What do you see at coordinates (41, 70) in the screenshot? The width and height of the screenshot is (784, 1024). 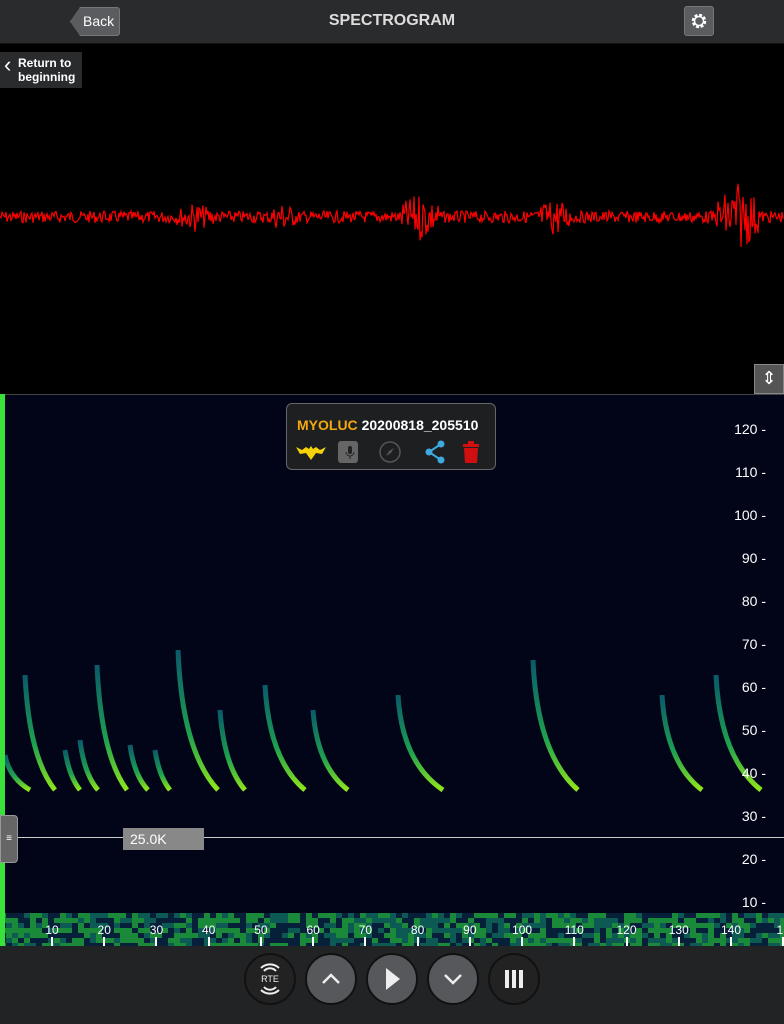 I see `return-to-beginning-button: ‹ Return to beginning` at bounding box center [41, 70].